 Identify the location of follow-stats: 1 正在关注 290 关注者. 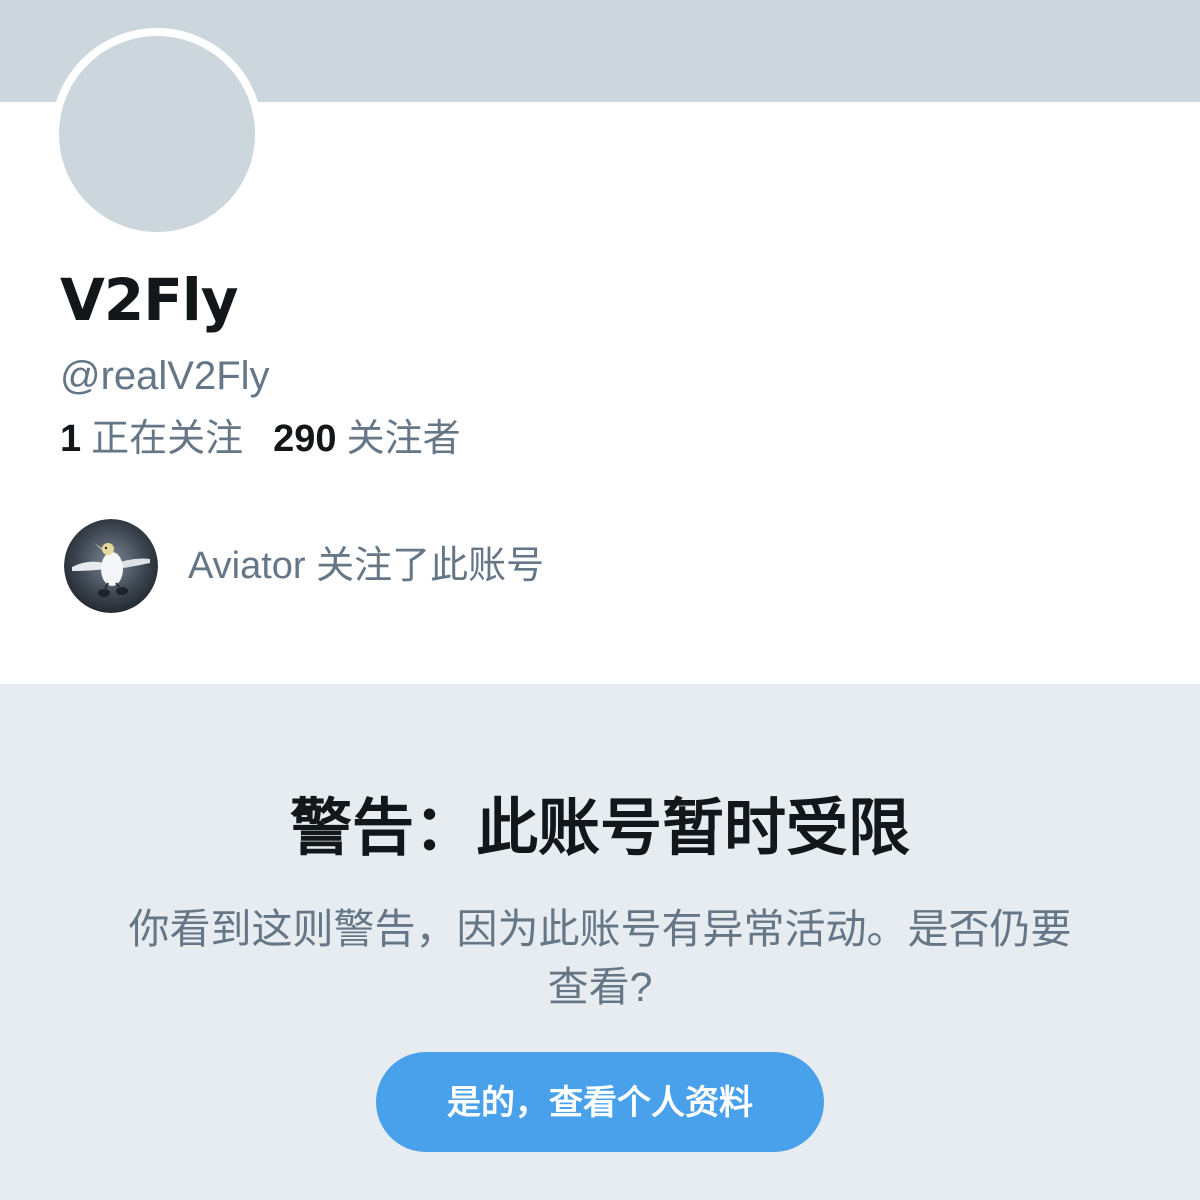
(275, 439).